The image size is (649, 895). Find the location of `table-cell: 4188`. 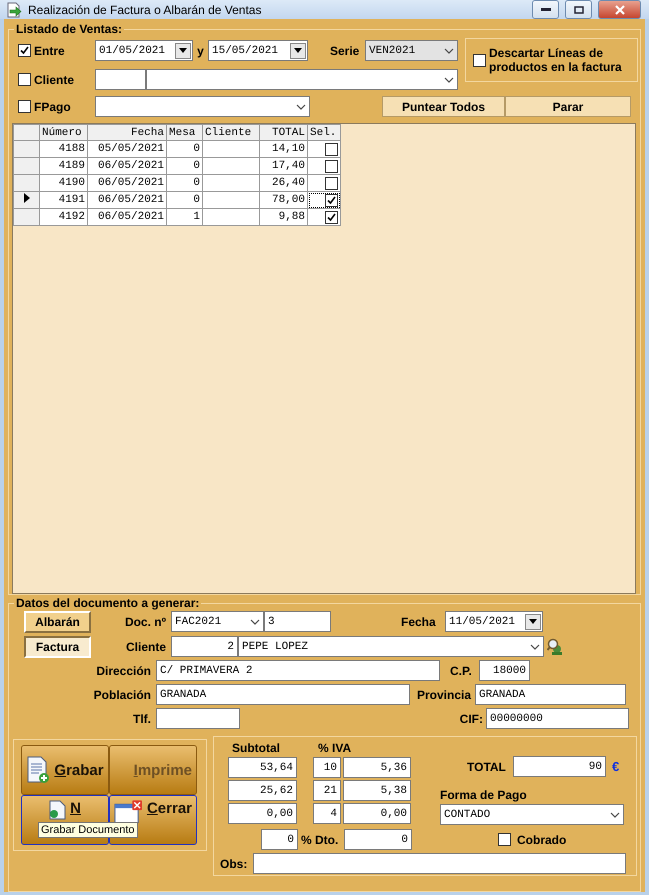

table-cell: 4188 is located at coordinates (64, 149).